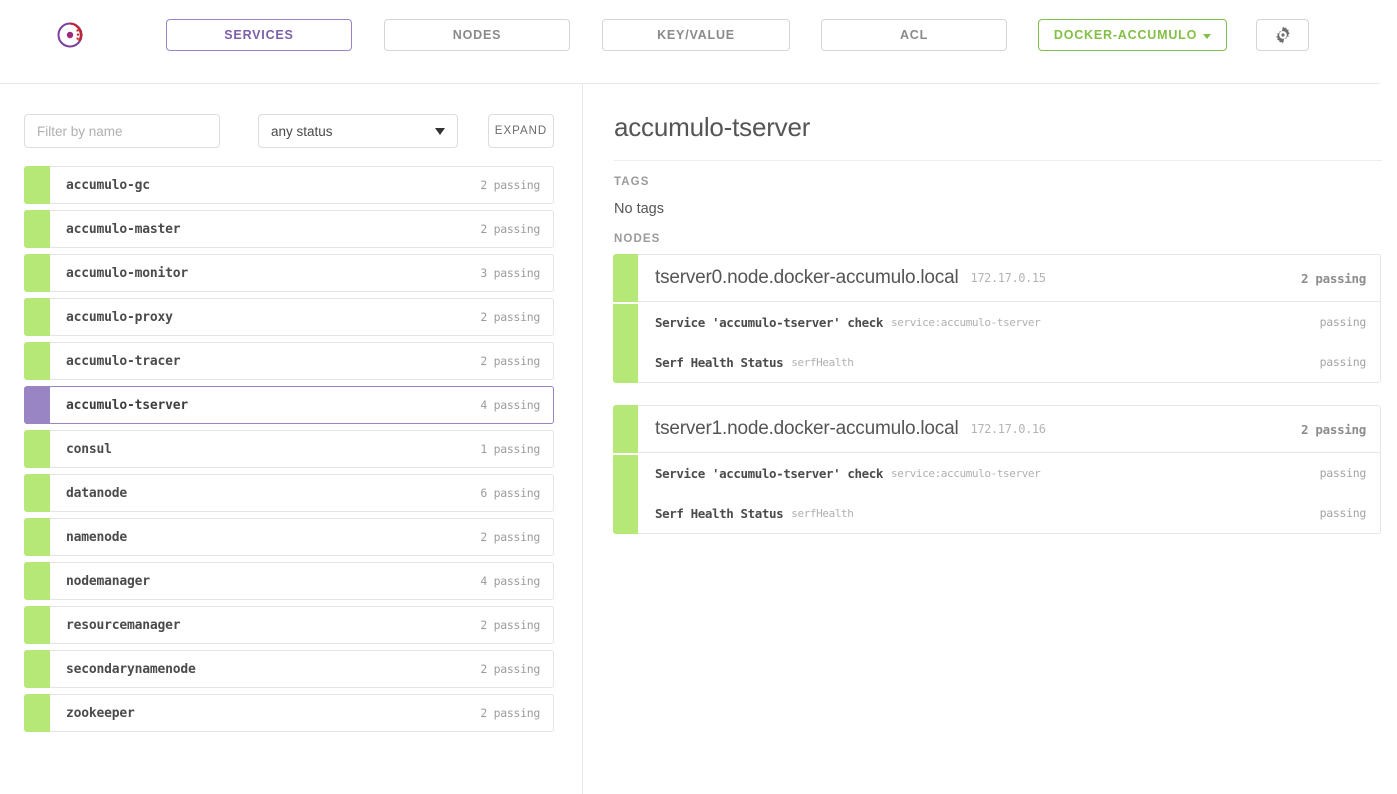 This screenshot has width=1397, height=794. What do you see at coordinates (302, 537) in the screenshot?
I see `service-row-body: namenode 2 passing` at bounding box center [302, 537].